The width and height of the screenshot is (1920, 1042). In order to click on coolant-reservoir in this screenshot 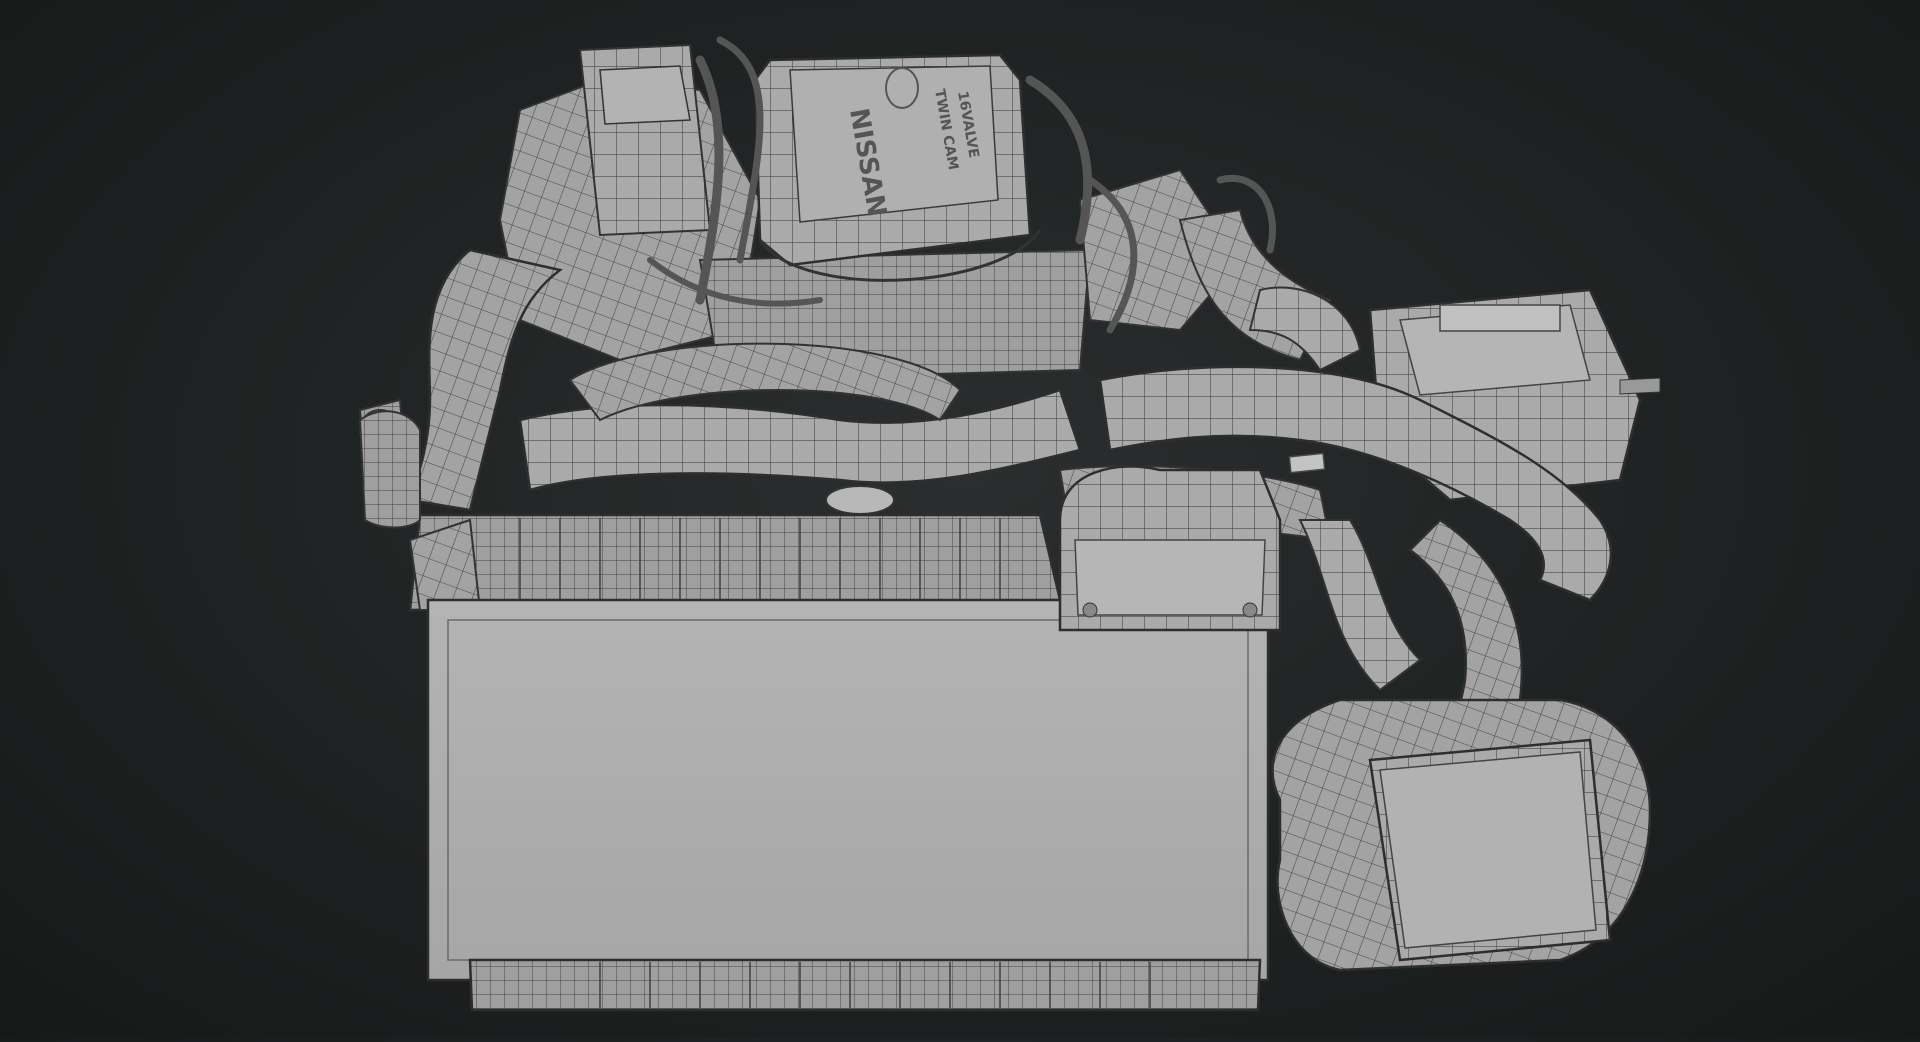, I will do `click(389, 469)`.